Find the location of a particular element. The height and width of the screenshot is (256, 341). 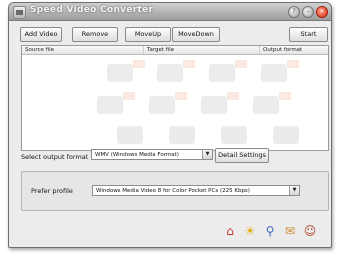

profile-label: Prefer profile is located at coordinates (52, 191).